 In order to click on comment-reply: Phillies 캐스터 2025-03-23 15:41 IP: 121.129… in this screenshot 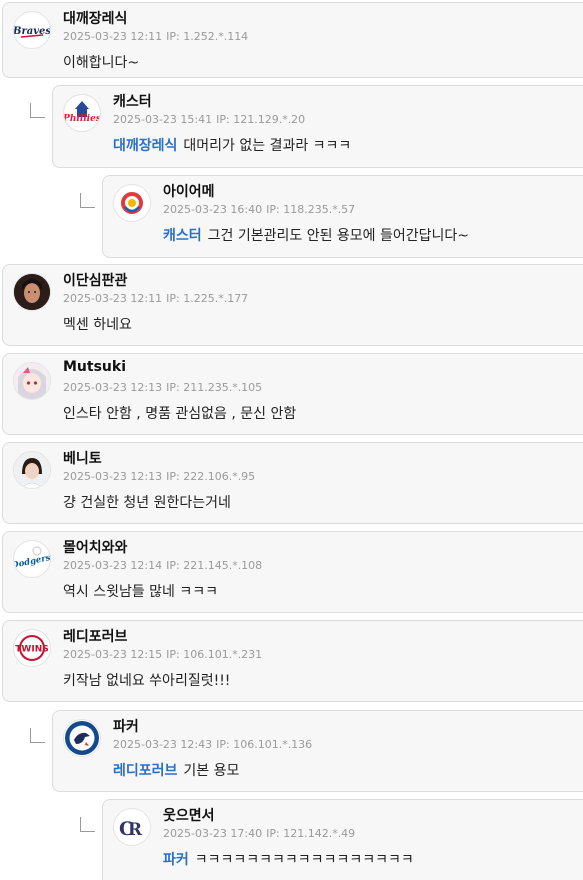, I will do `click(317, 126)`.